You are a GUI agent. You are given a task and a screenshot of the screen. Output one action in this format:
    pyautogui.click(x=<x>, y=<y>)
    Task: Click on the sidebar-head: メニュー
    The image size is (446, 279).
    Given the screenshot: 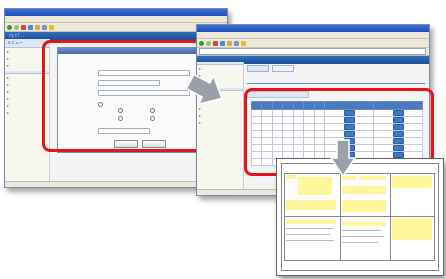 What is the action you would take?
    pyautogui.click(x=27, y=43)
    